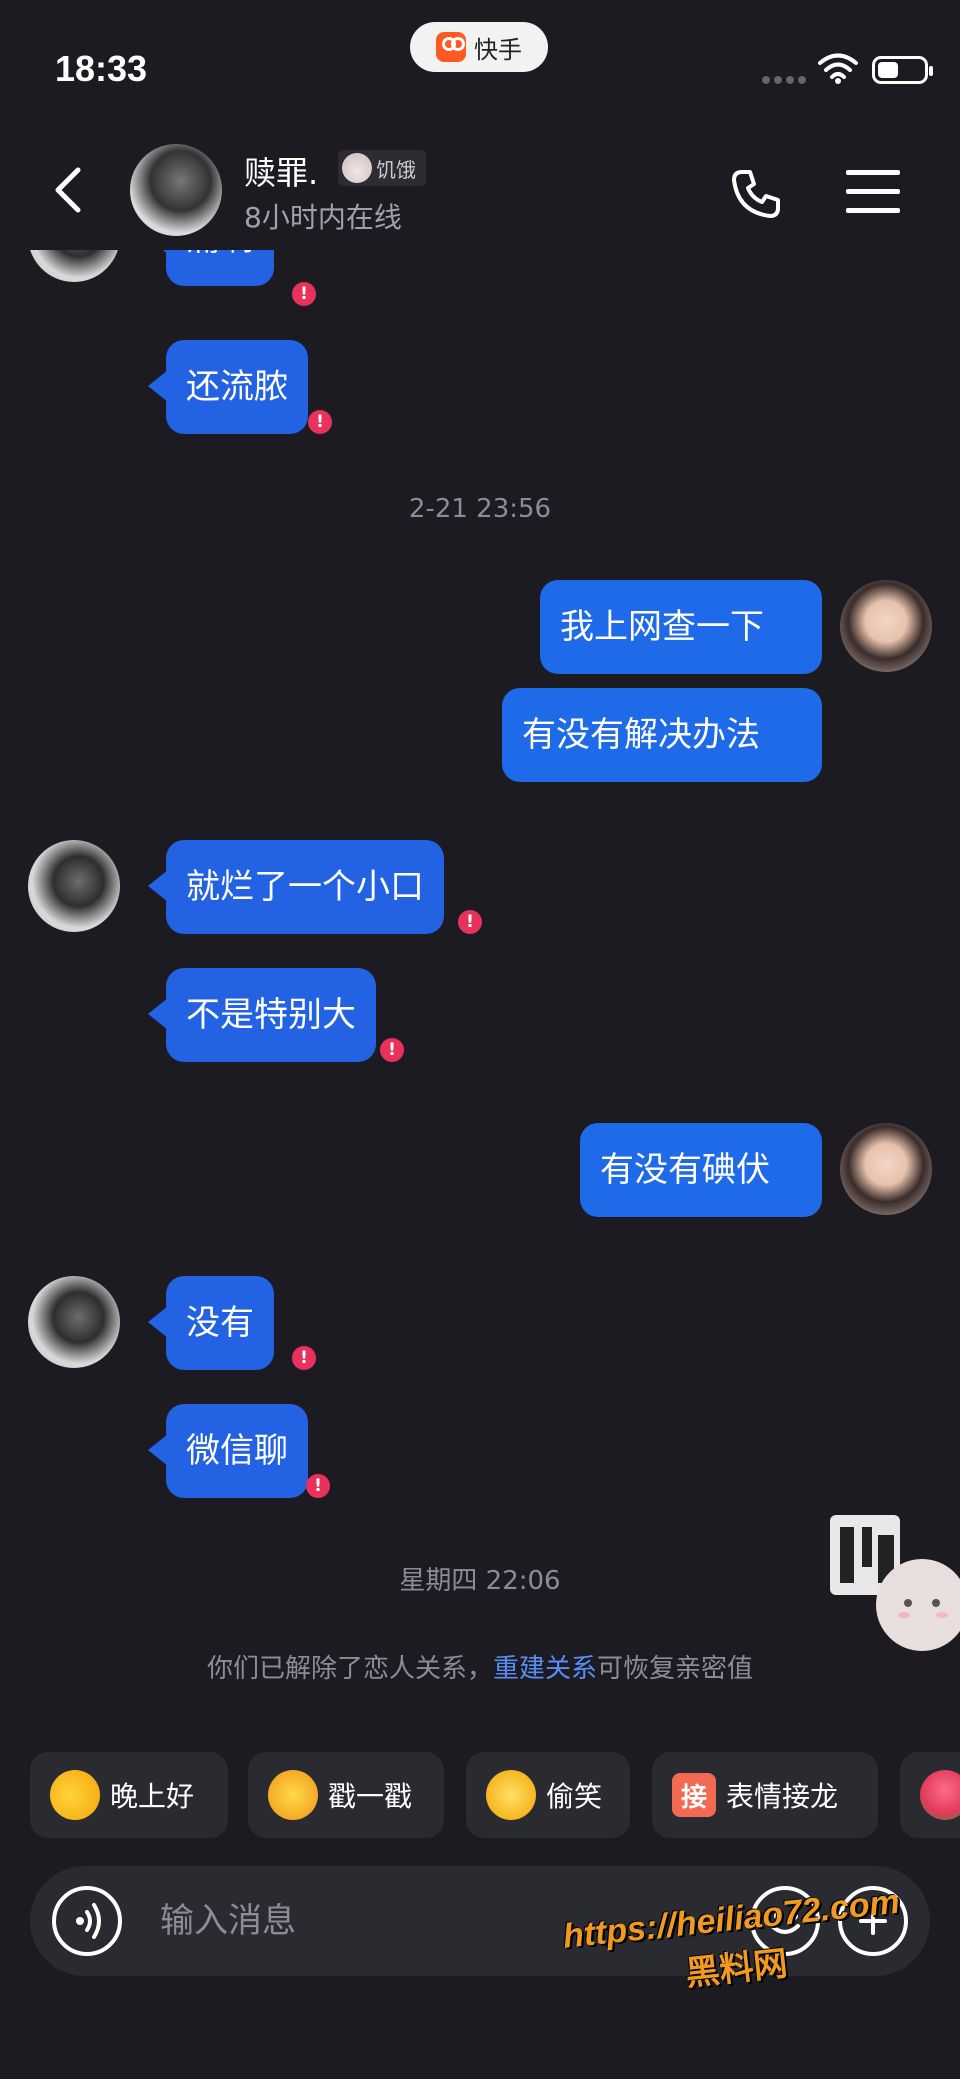 This screenshot has height=2079, width=960. I want to click on wifi-icon, so click(838, 68).